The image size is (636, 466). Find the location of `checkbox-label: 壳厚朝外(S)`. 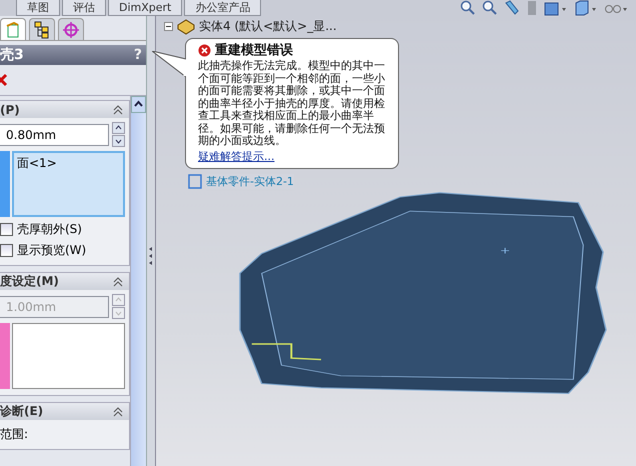

checkbox-label: 壳厚朝外(S) is located at coordinates (49, 229).